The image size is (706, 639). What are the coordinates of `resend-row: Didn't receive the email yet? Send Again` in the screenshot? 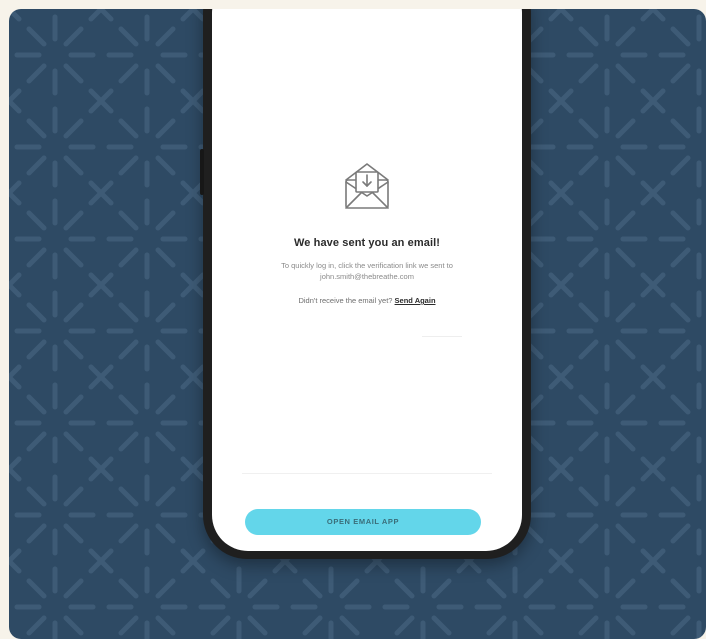 It's located at (367, 300).